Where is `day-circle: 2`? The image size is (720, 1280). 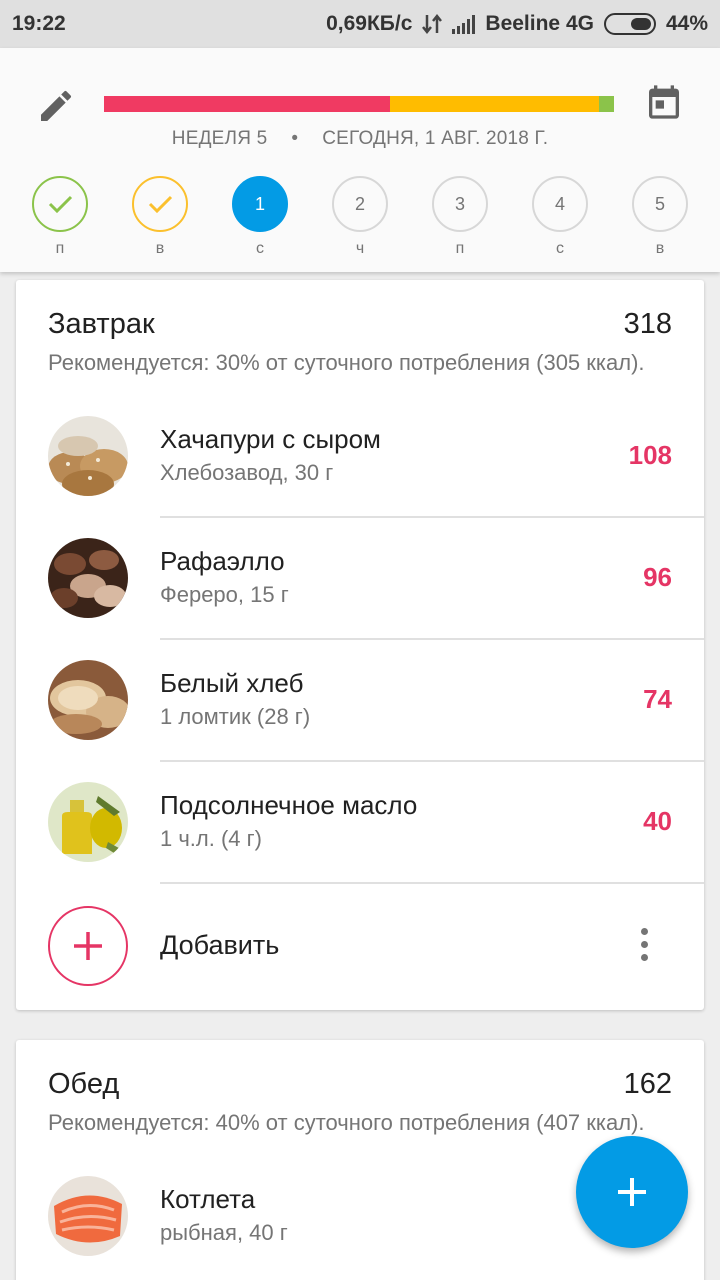 day-circle: 2 is located at coordinates (360, 204).